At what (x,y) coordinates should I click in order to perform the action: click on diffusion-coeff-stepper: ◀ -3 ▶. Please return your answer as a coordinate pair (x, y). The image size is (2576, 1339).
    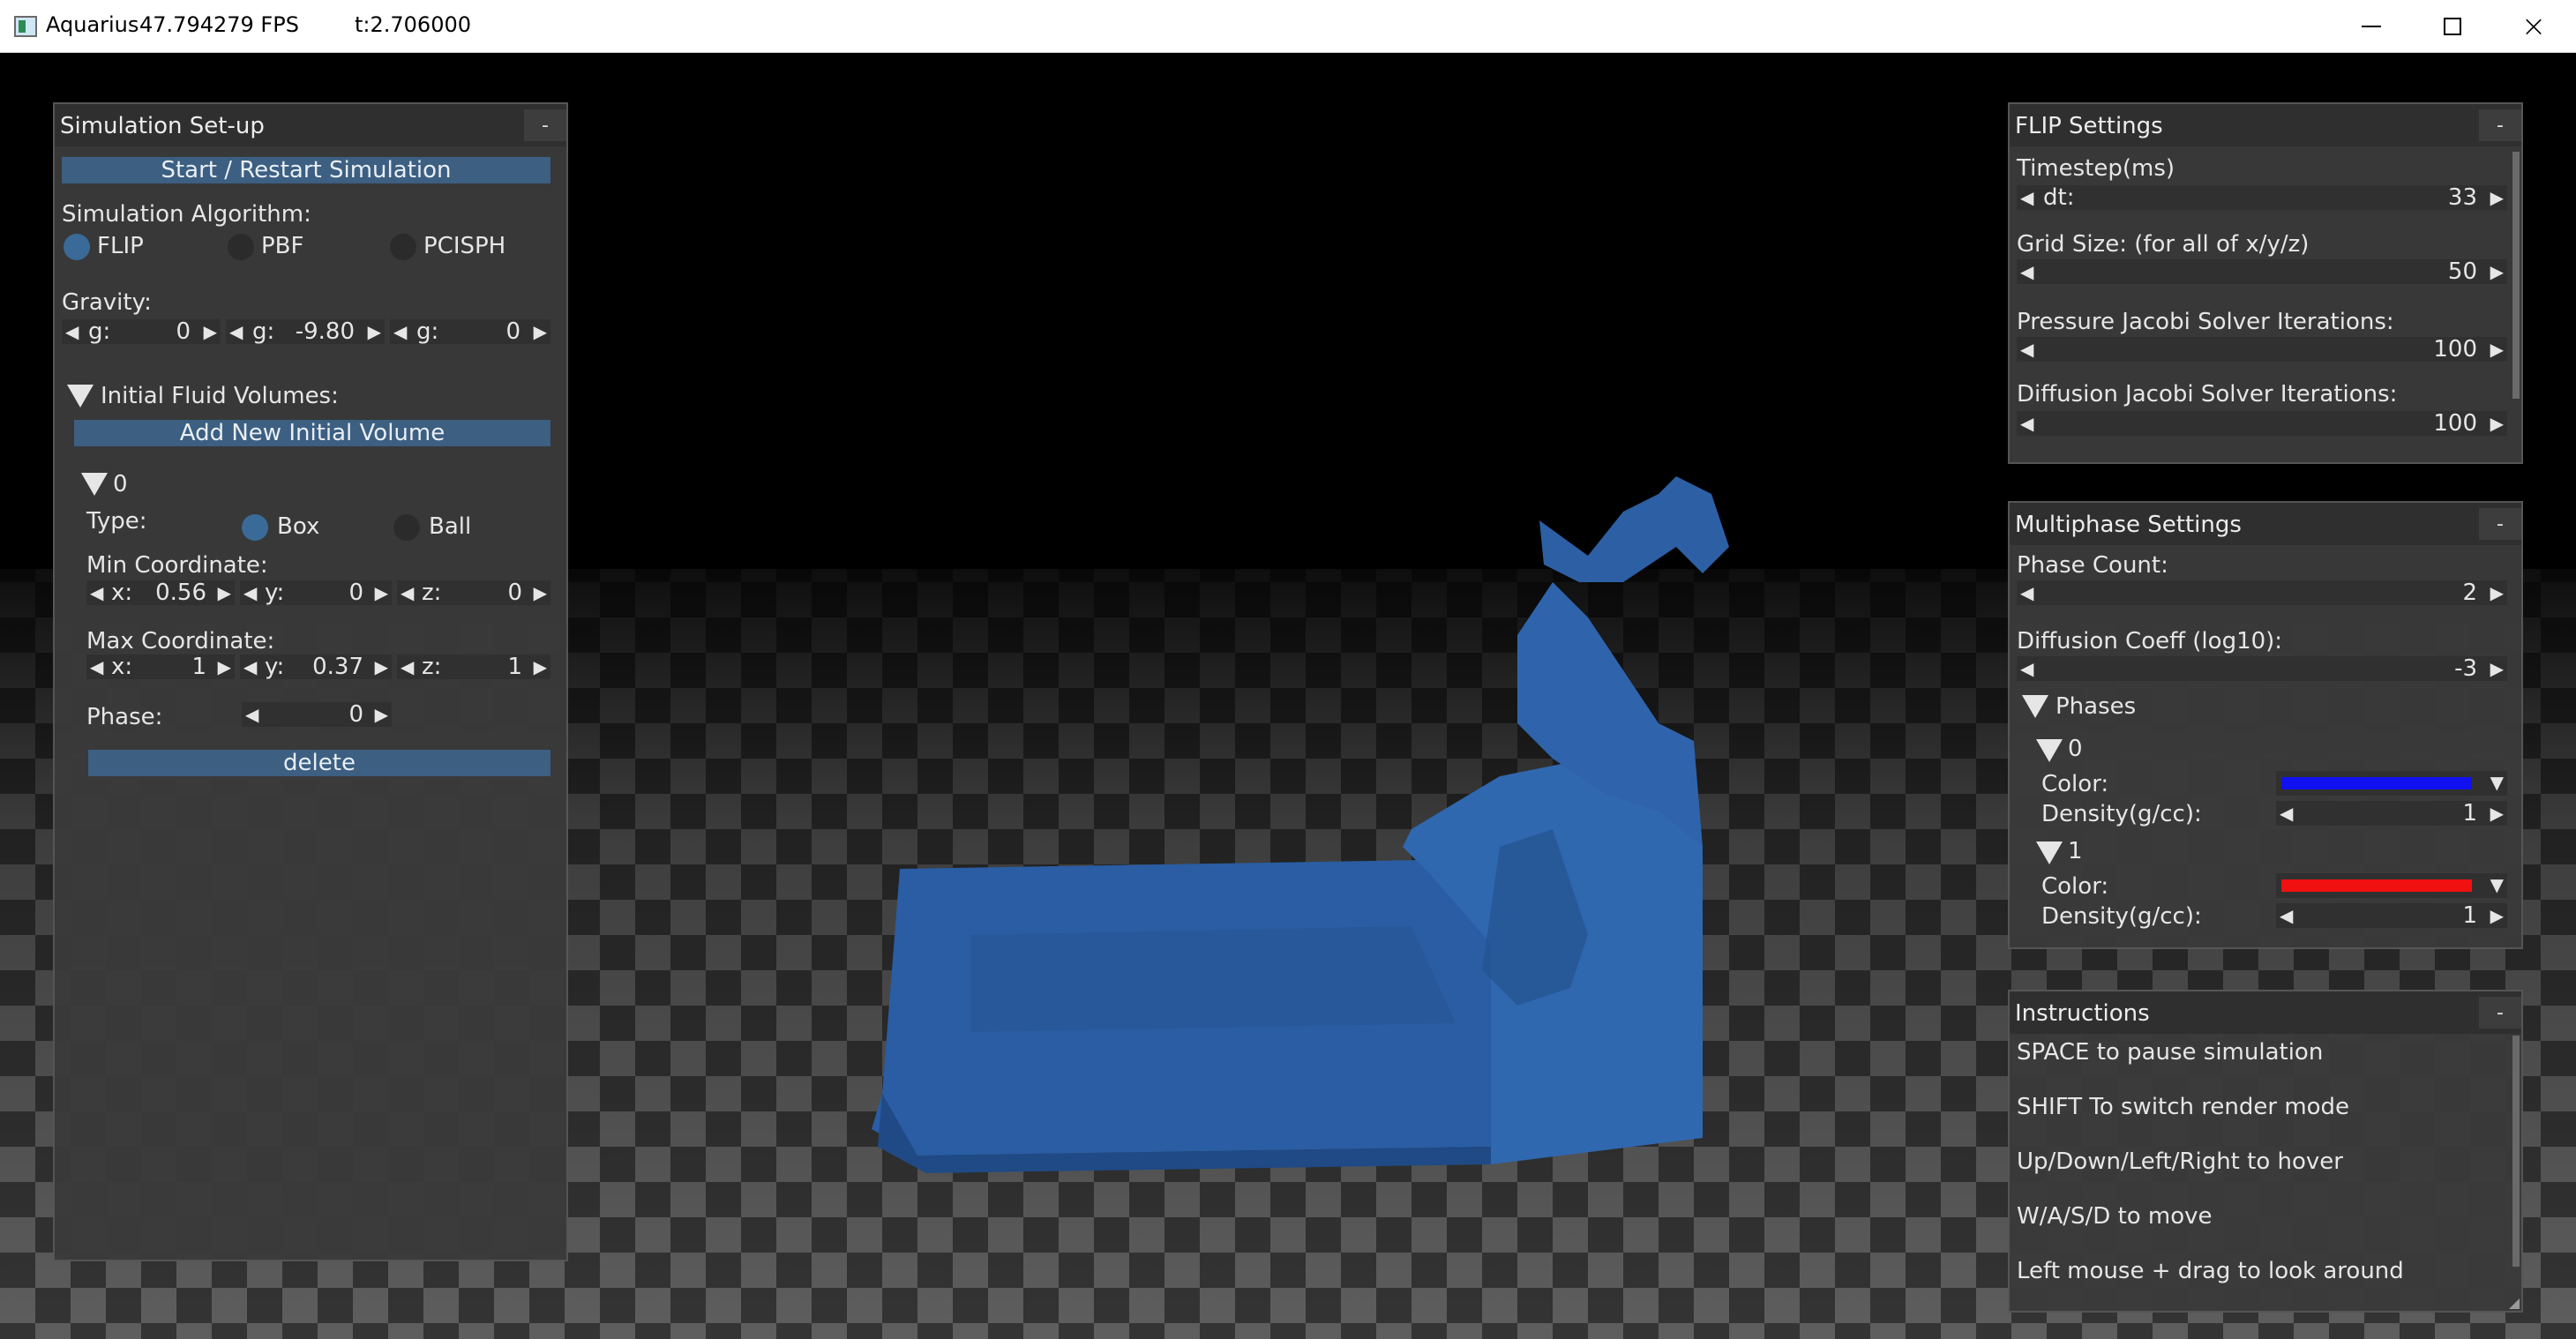
    Looking at the image, I should click on (2262, 668).